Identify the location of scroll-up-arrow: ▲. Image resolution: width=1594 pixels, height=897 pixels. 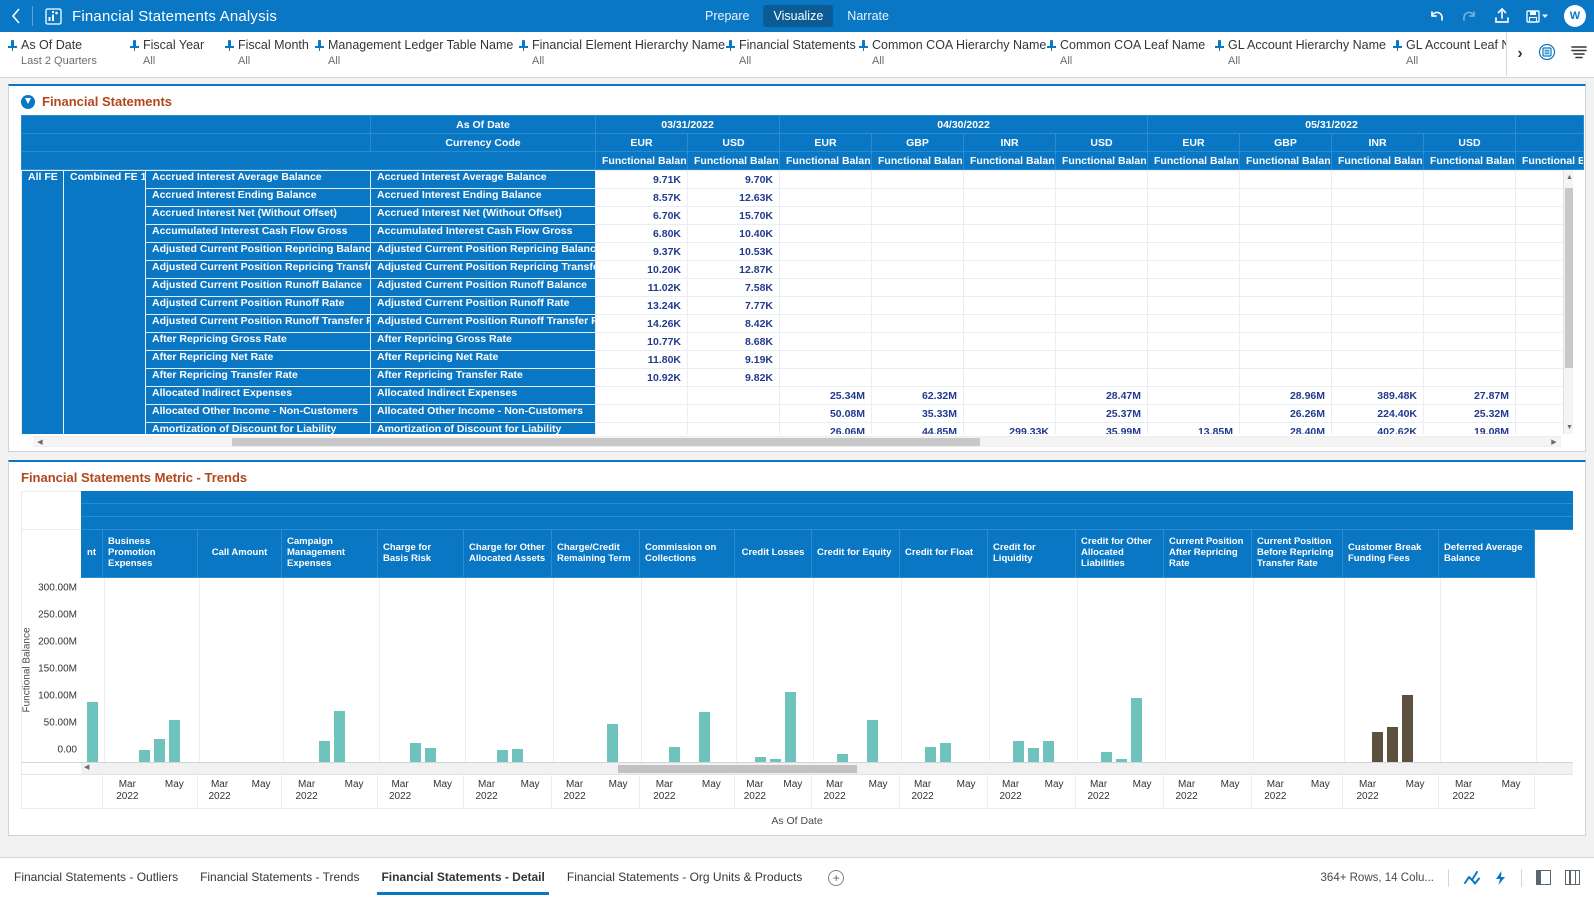
(1569, 177).